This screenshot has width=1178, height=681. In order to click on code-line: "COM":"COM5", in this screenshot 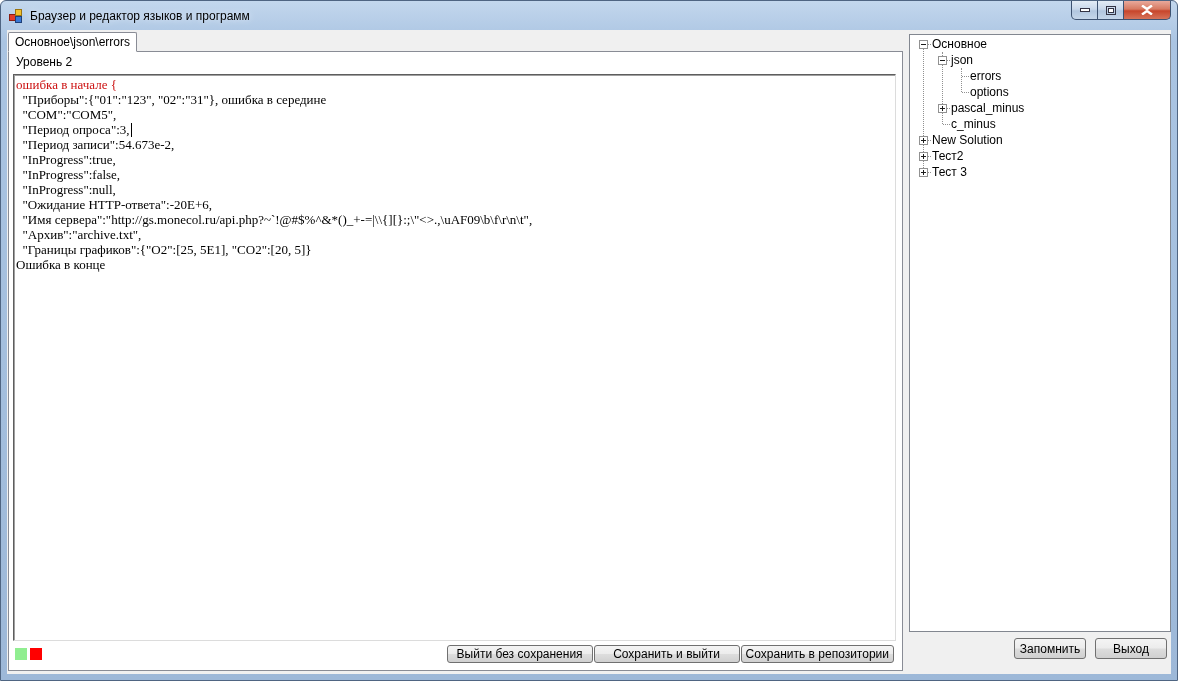, I will do `click(69, 114)`.